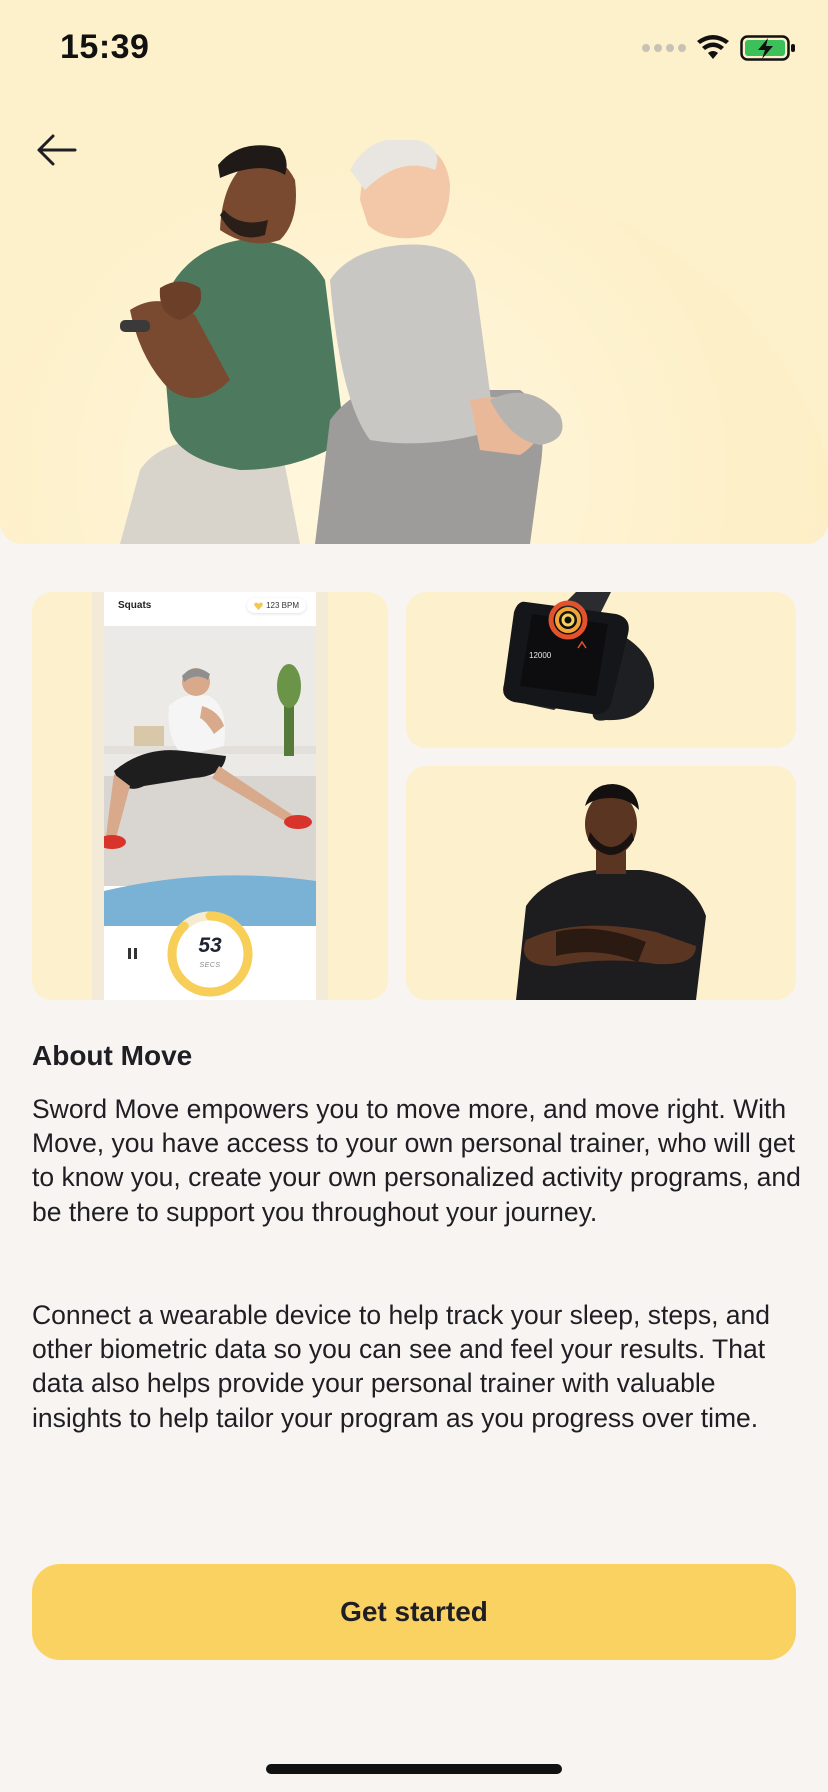 The height and width of the screenshot is (1792, 828). What do you see at coordinates (579, 656) in the screenshot?
I see `smartwatch-image: 12000` at bounding box center [579, 656].